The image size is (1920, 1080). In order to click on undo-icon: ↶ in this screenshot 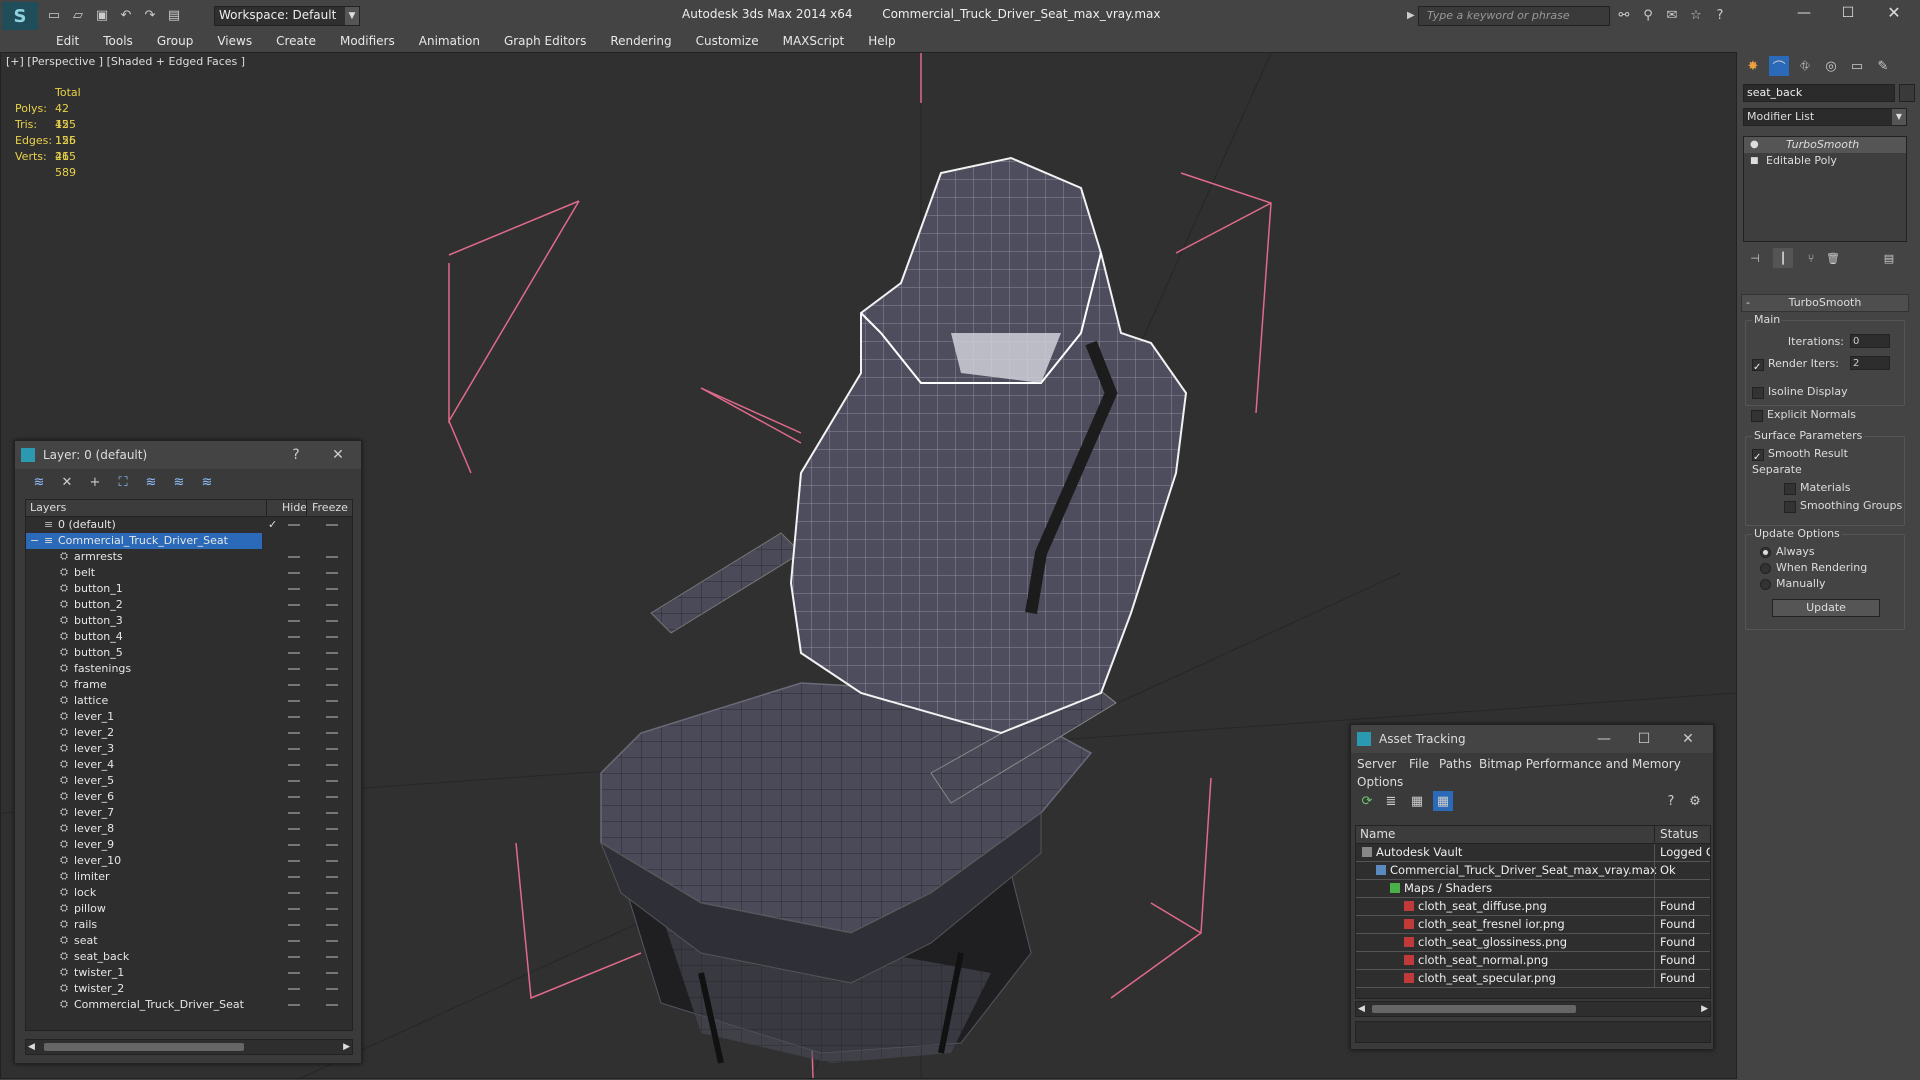, I will do `click(126, 15)`.